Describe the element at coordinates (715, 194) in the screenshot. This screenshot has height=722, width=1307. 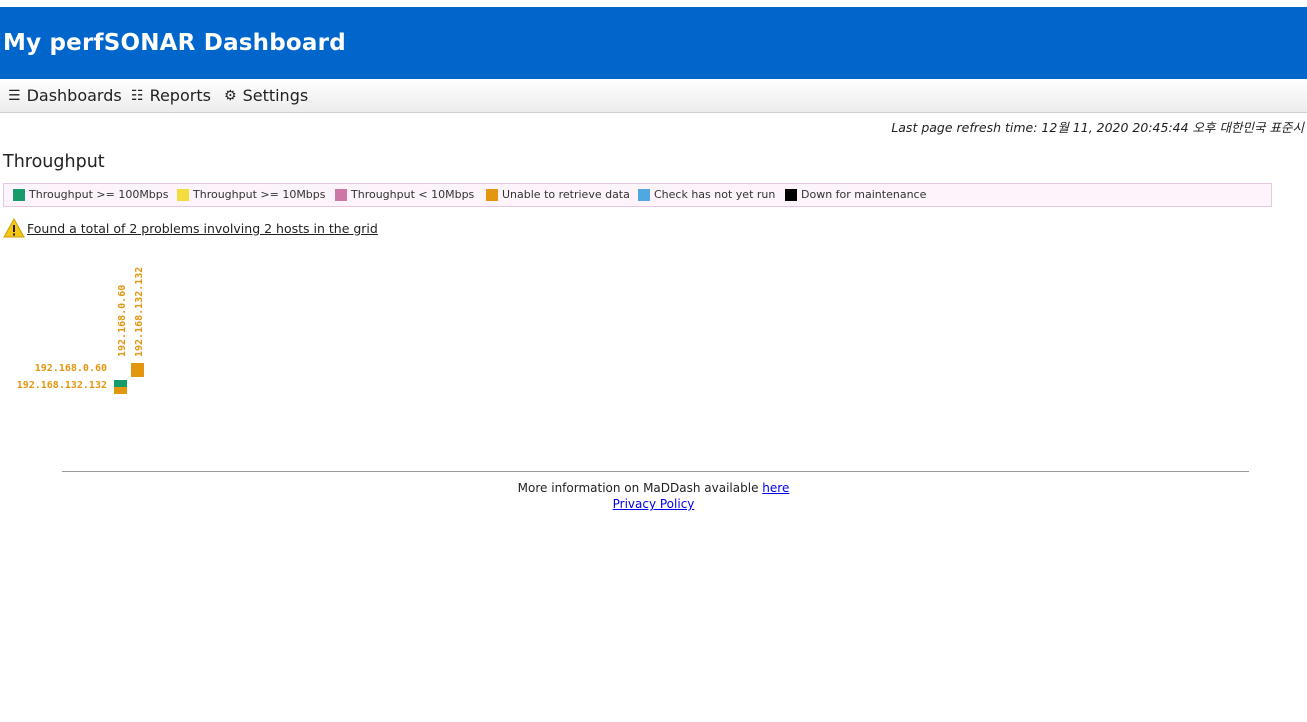
I see `legend-label: Check has not yet run` at that location.